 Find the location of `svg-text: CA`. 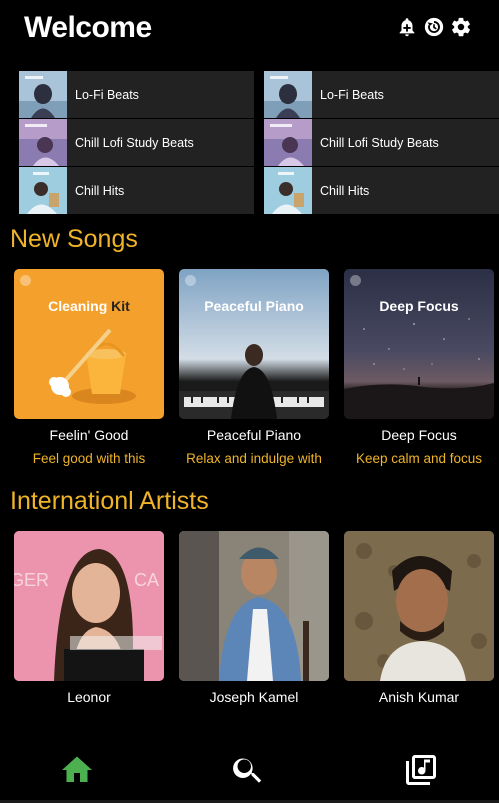

svg-text: CA is located at coordinates (146, 580).